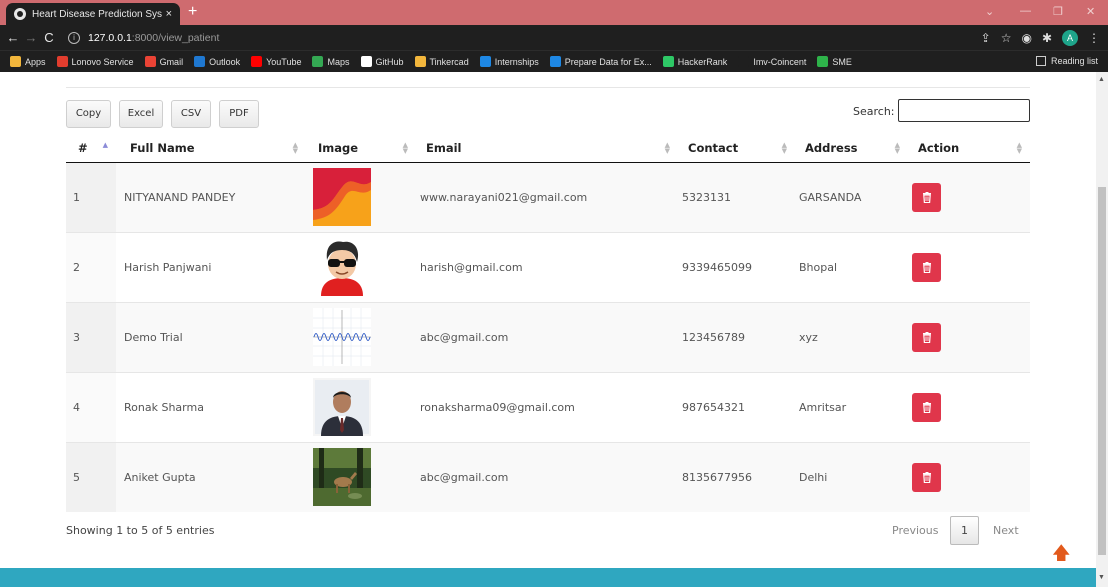  I want to click on bookmark-item: Gmail, so click(164, 61).